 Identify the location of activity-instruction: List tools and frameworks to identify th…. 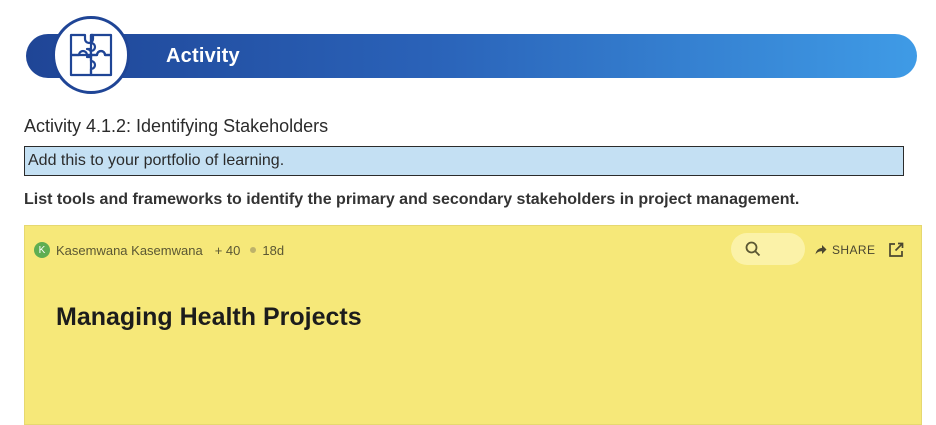
(412, 199).